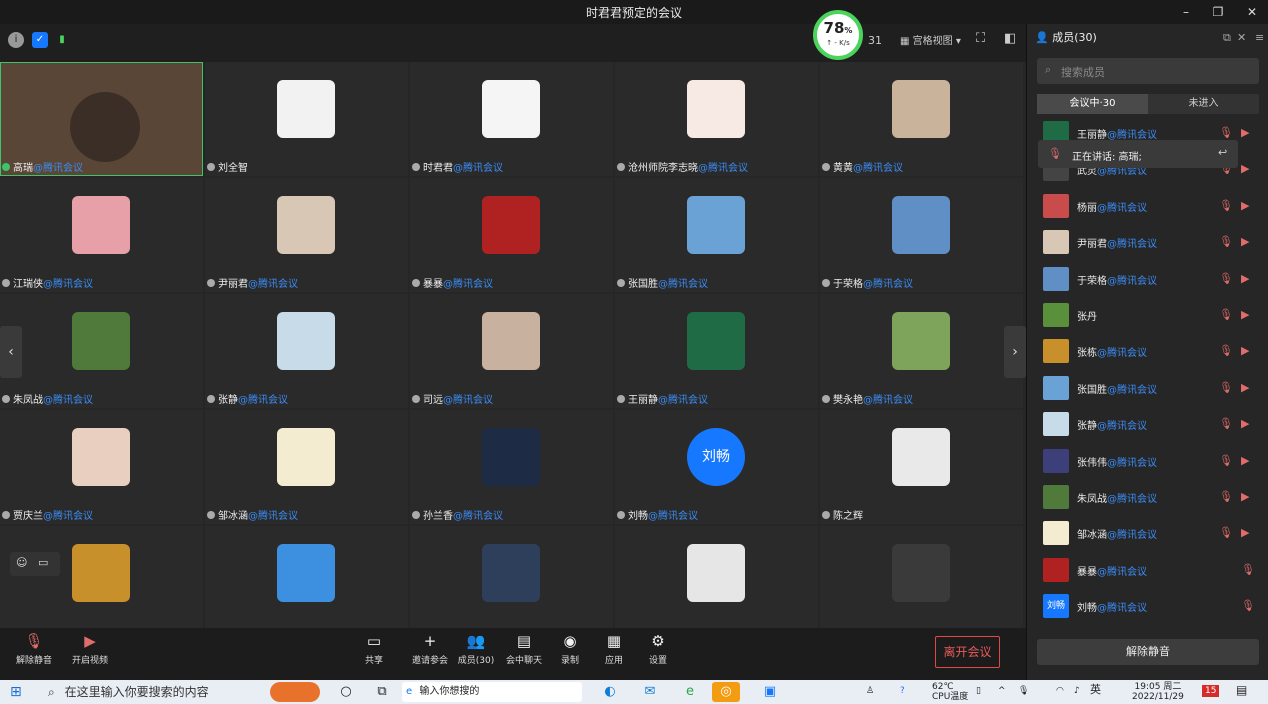  What do you see at coordinates (1203, 104) in the screenshot?
I see `tab-not-joined: 未进入` at bounding box center [1203, 104].